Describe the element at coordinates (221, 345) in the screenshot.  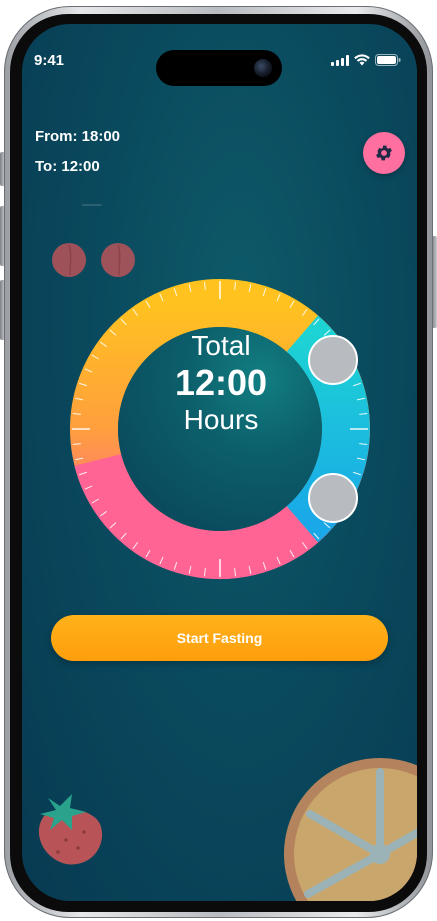
I see `dial-label: Total` at that location.